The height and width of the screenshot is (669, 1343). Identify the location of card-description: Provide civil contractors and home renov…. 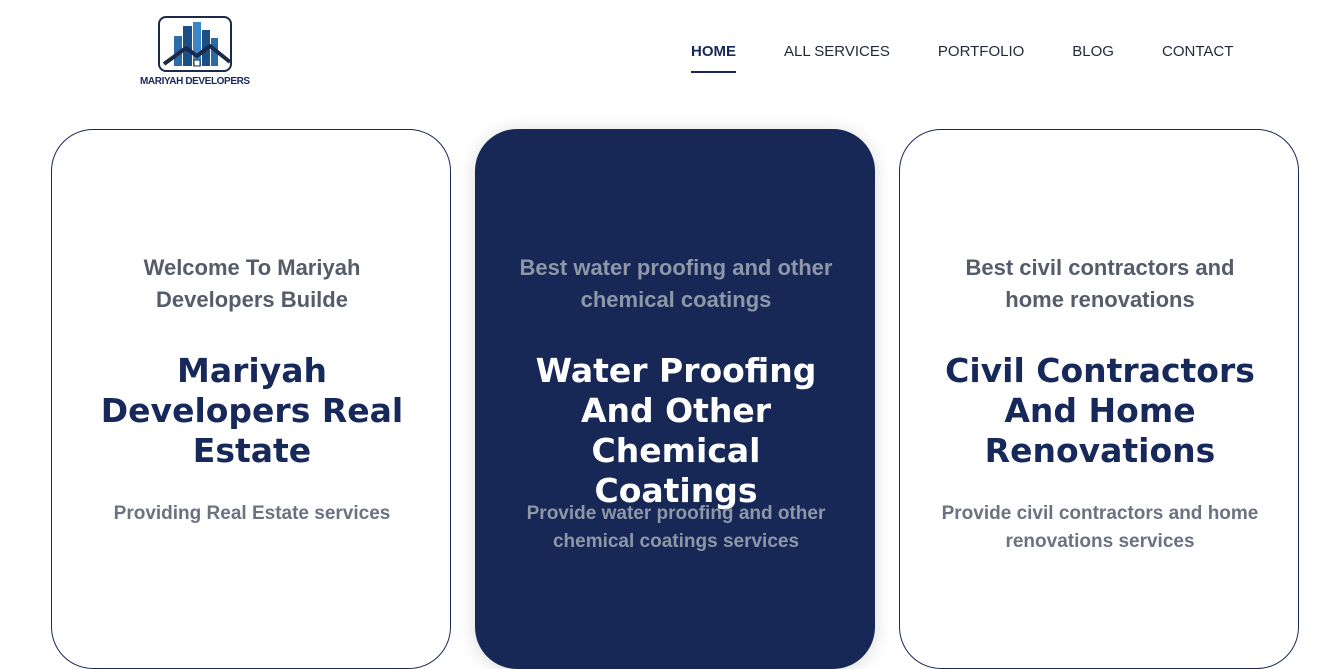
(1100, 527).